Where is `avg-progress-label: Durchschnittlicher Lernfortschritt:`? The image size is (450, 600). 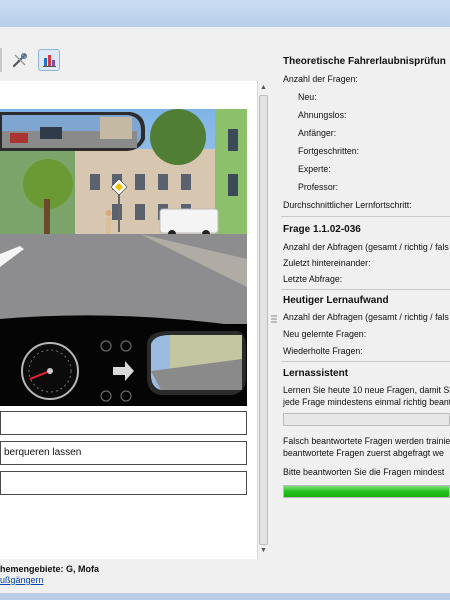
avg-progress-label: Durchschnittlicher Lernfortschritt: is located at coordinates (347, 205).